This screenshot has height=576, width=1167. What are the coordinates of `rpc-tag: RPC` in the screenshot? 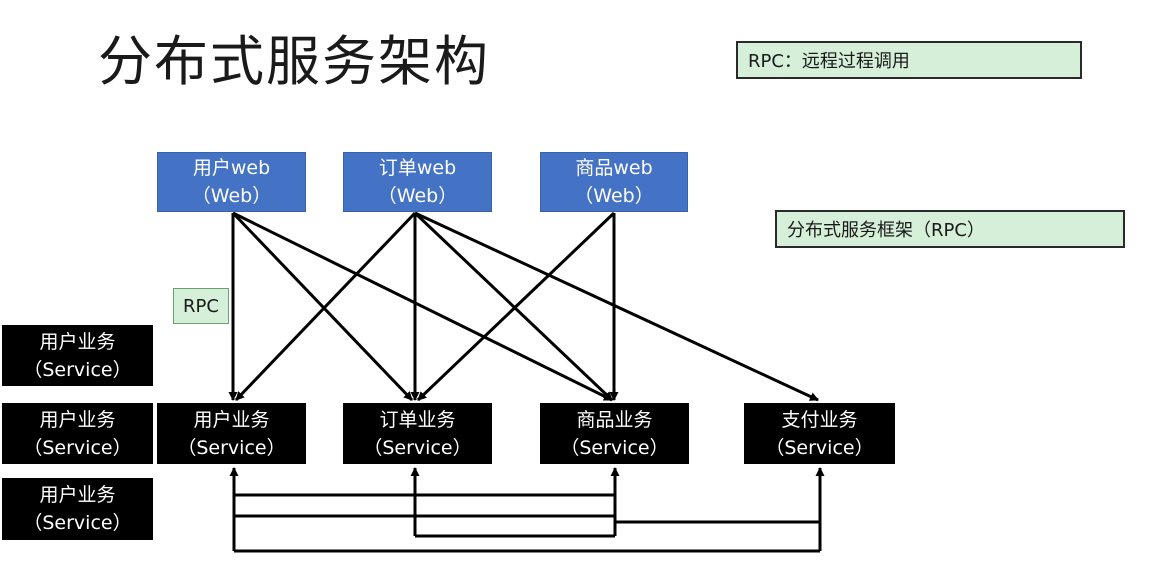 It's located at (201, 306).